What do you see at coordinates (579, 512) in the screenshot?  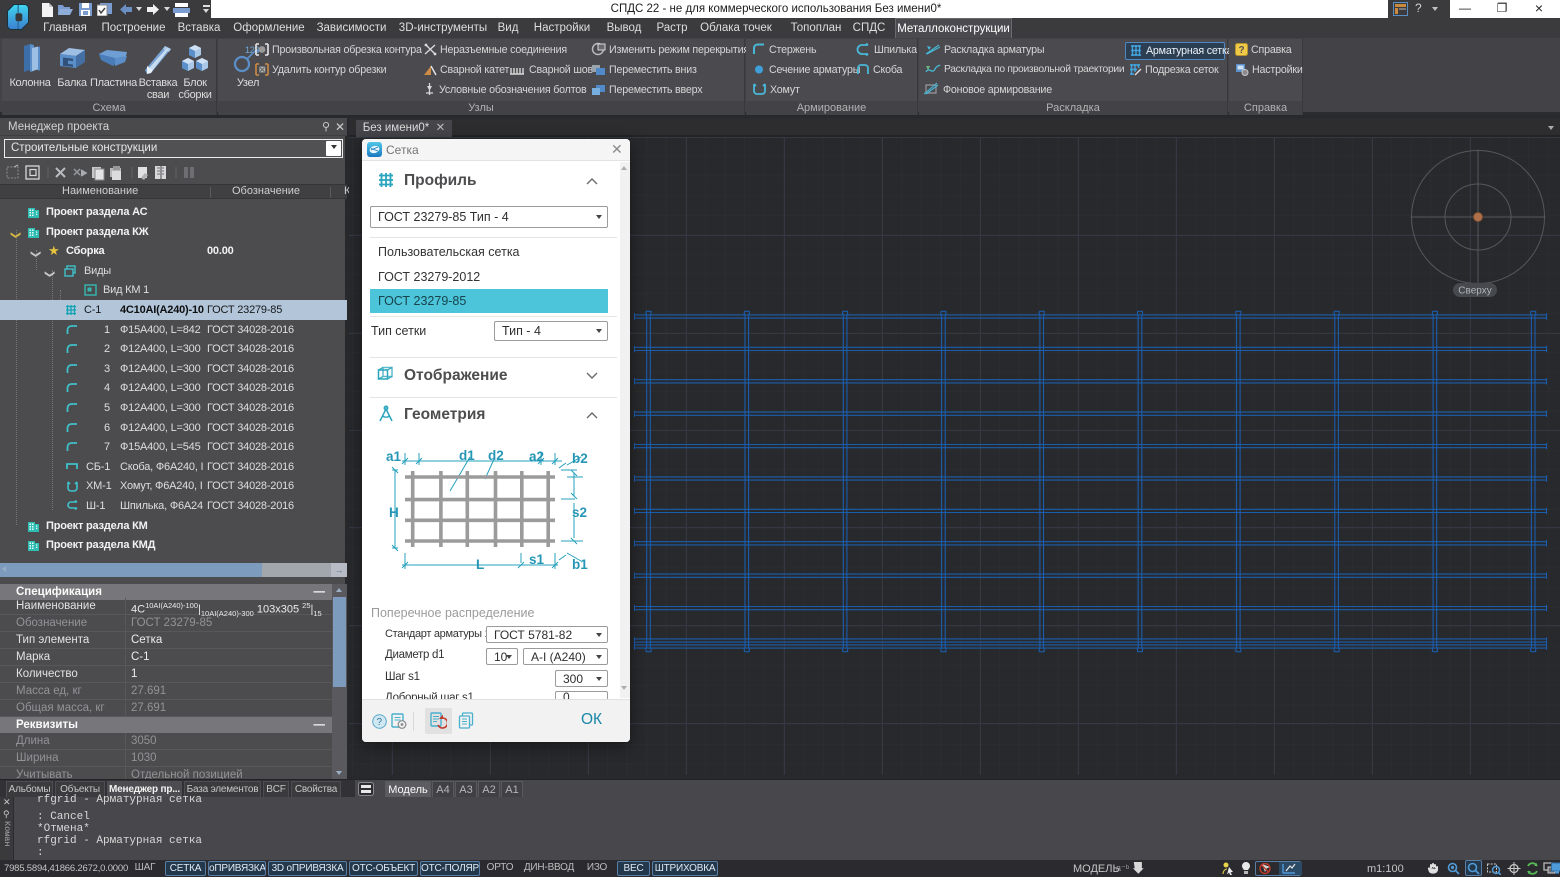 I see `svg-text: s2` at bounding box center [579, 512].